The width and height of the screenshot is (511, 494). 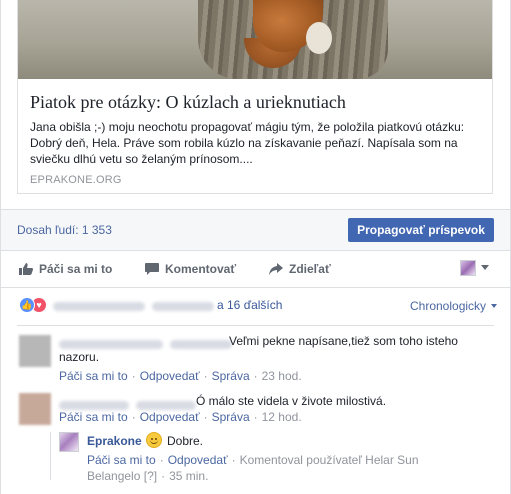 What do you see at coordinates (249, 305) in the screenshot?
I see `reactions-others: a 16 ďalších` at bounding box center [249, 305].